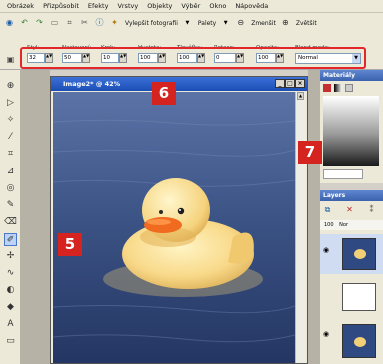 The height and width of the screenshot is (364, 383). What do you see at coordinates (9, 23) in the screenshot?
I see `browse-icon: ◉` at bounding box center [9, 23].